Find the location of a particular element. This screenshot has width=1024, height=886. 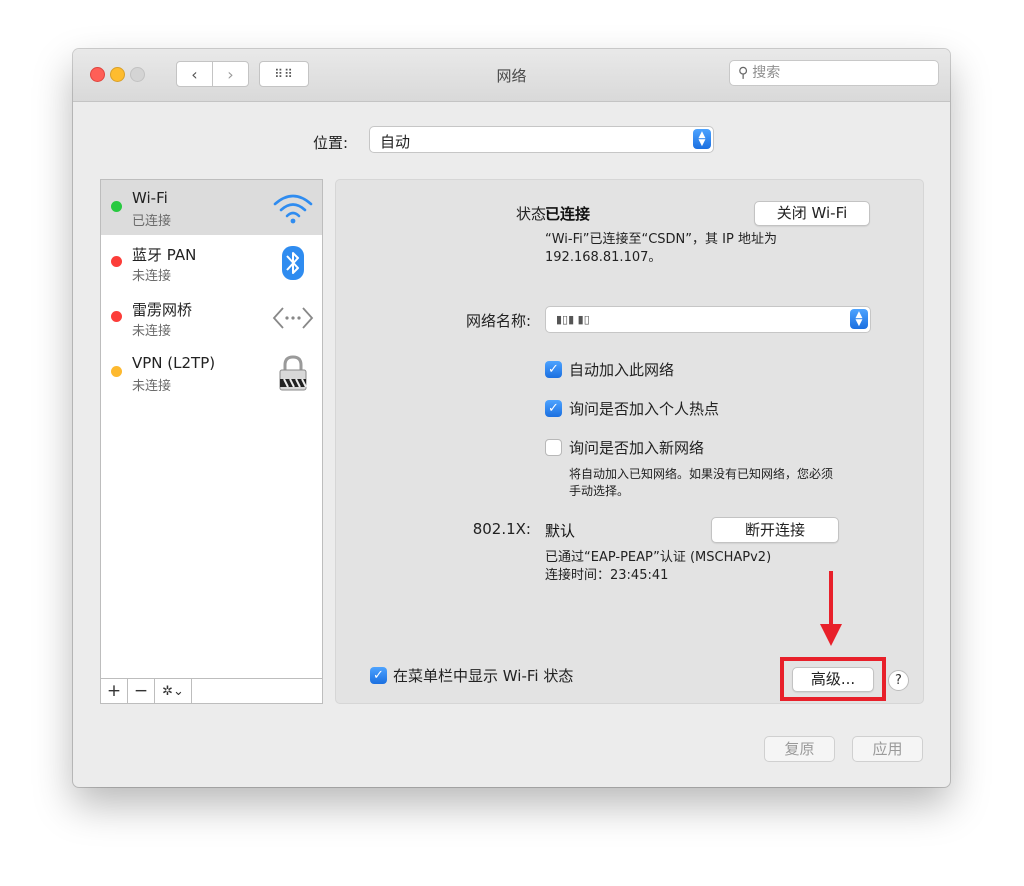

auto-join-label: 自动加入此网络 is located at coordinates (622, 370).